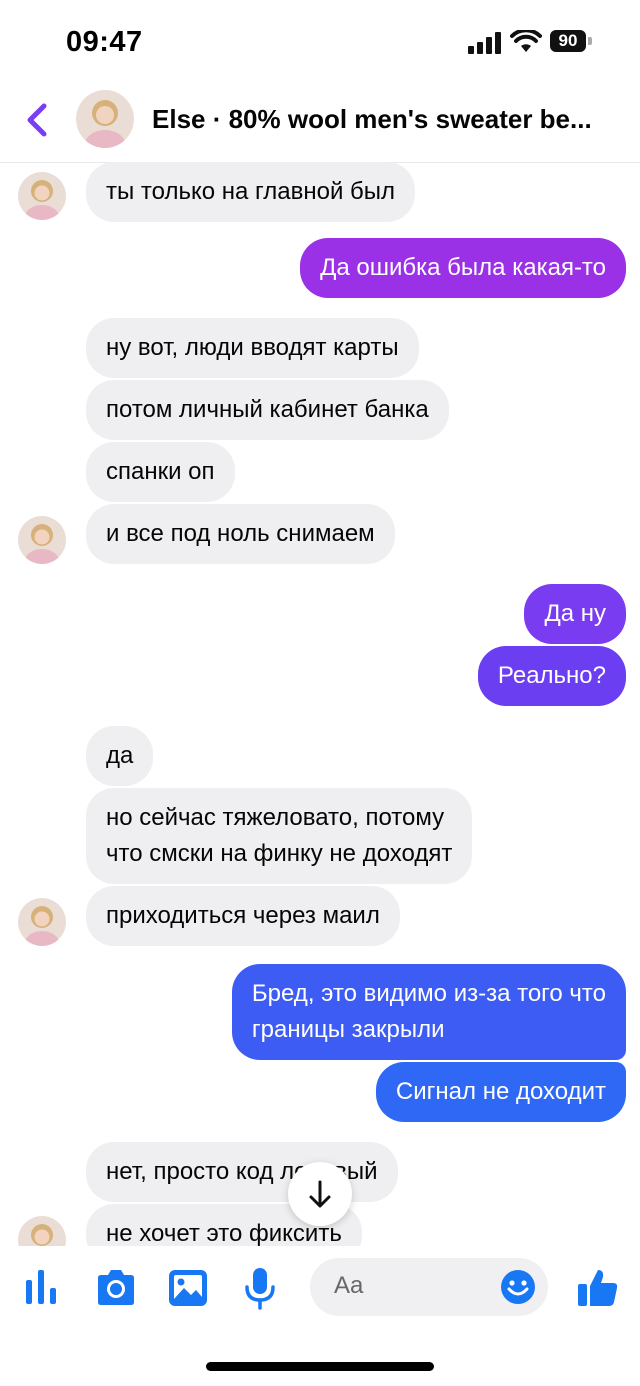 This screenshot has height=1386, width=640. Describe the element at coordinates (188, 1288) in the screenshot. I see `image-icon` at that location.